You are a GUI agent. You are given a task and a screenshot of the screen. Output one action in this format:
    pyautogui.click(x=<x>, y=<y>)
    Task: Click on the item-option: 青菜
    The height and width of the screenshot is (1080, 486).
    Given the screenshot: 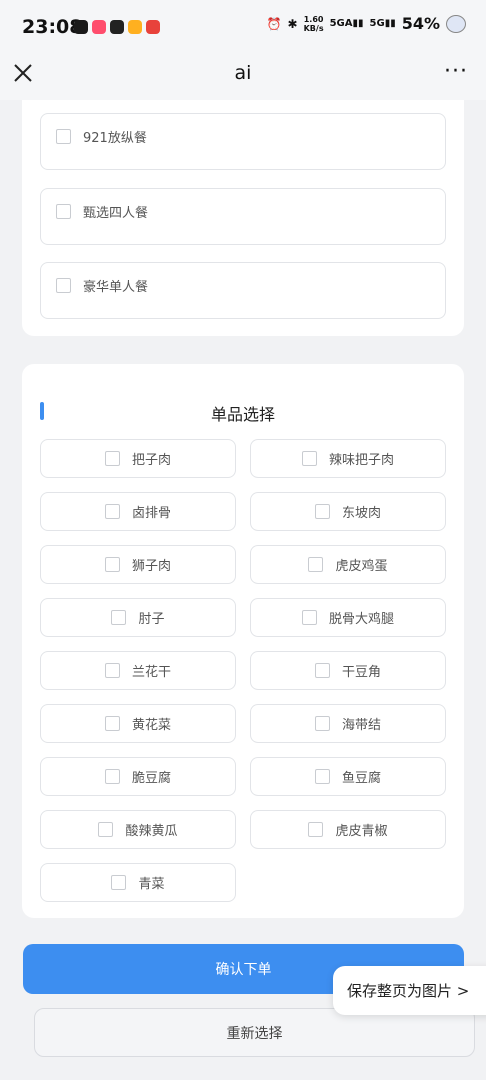 What is the action you would take?
    pyautogui.click(x=138, y=882)
    